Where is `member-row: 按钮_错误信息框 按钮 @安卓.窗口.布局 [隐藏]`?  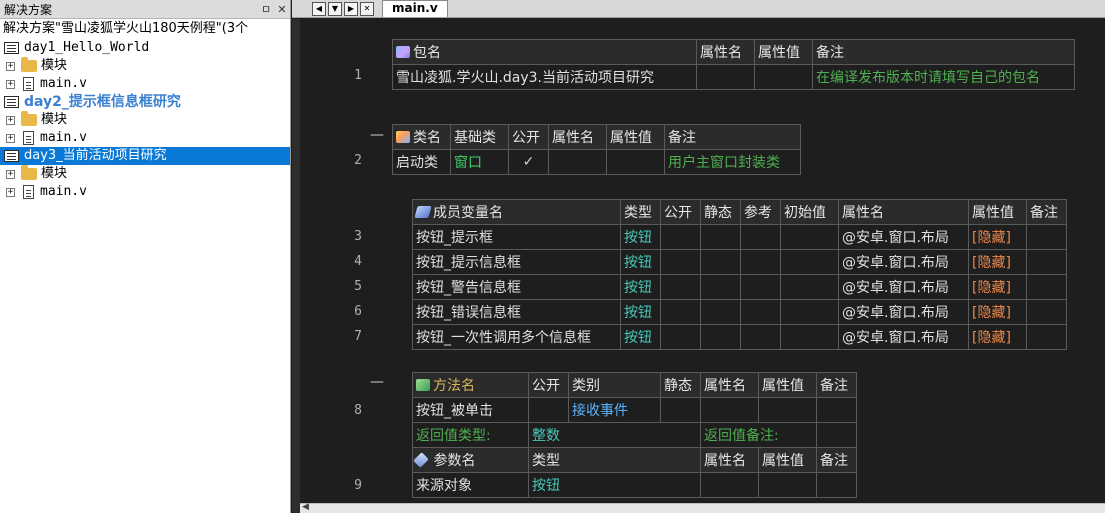 member-row: 按钮_错误信息框 按钮 @安卓.窗口.布局 [隐藏] is located at coordinates (739, 312).